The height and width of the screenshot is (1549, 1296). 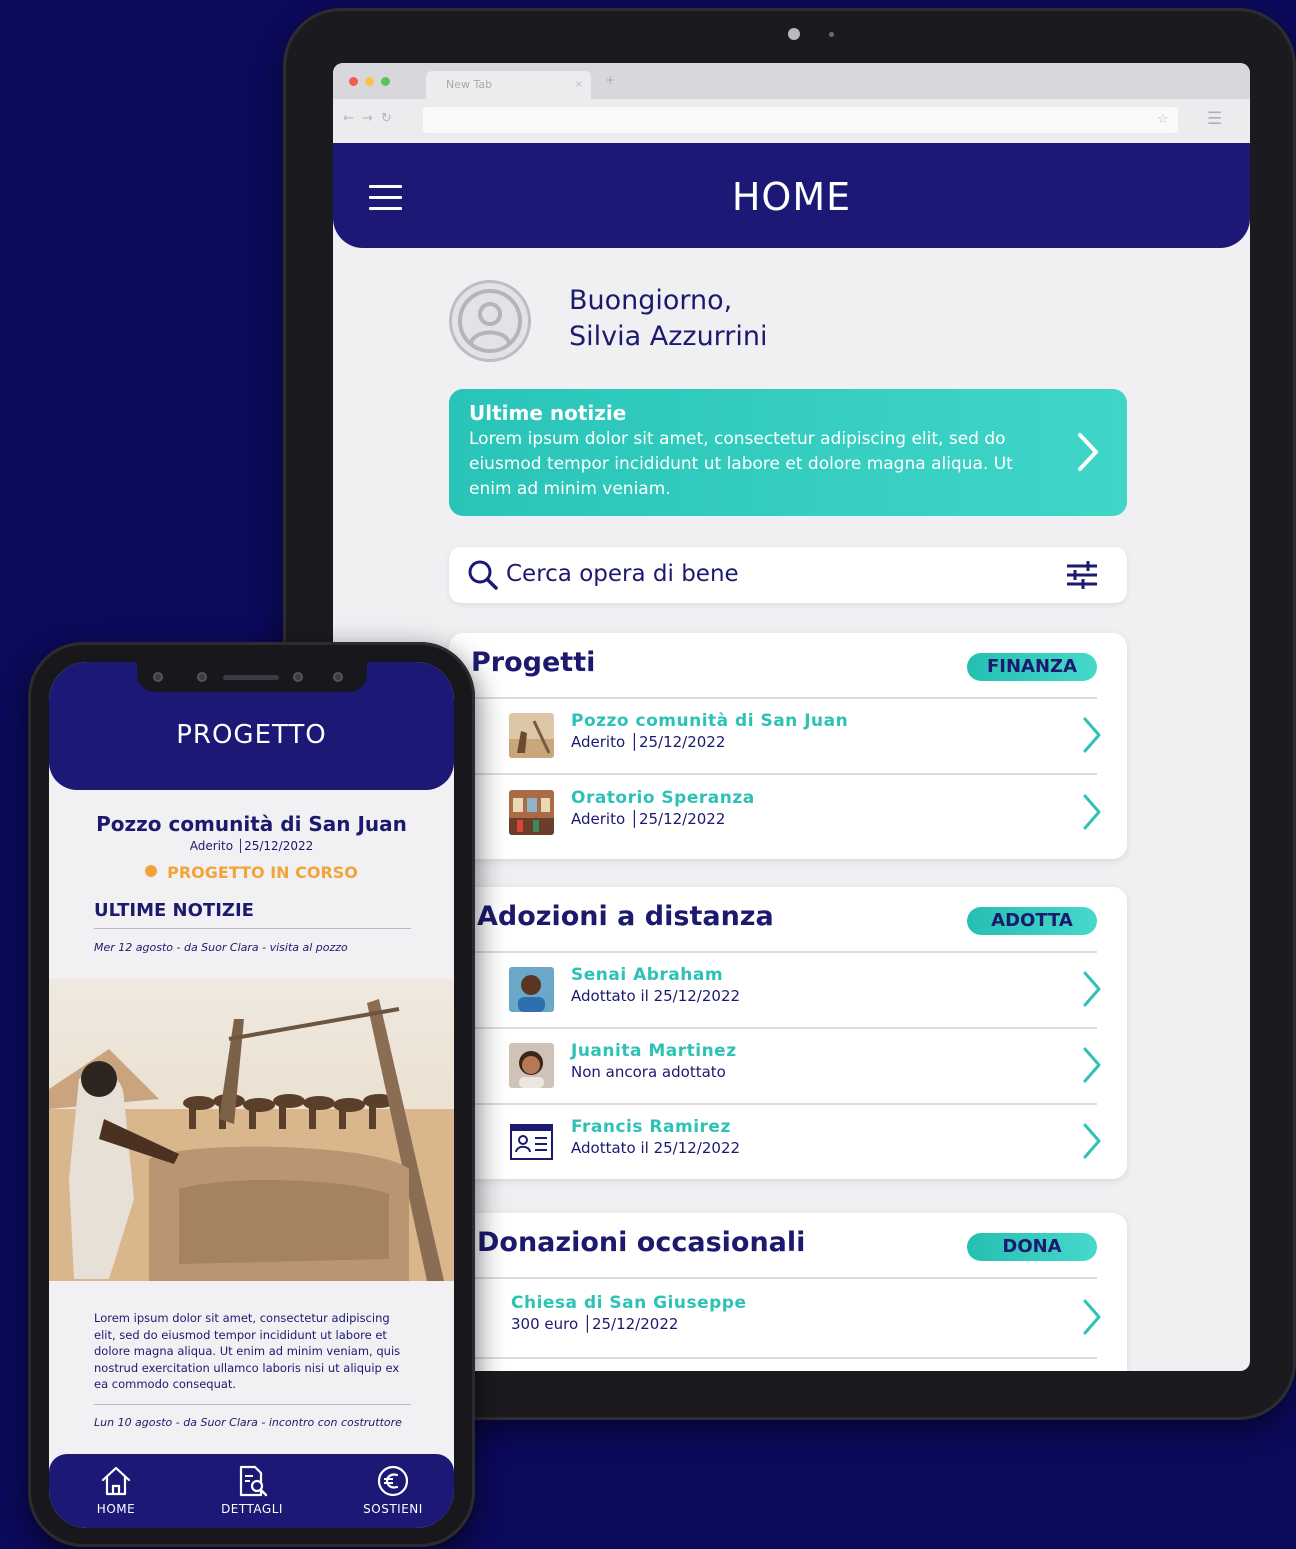 I want to click on nav-home-label: HOME, so click(x=116, y=1509).